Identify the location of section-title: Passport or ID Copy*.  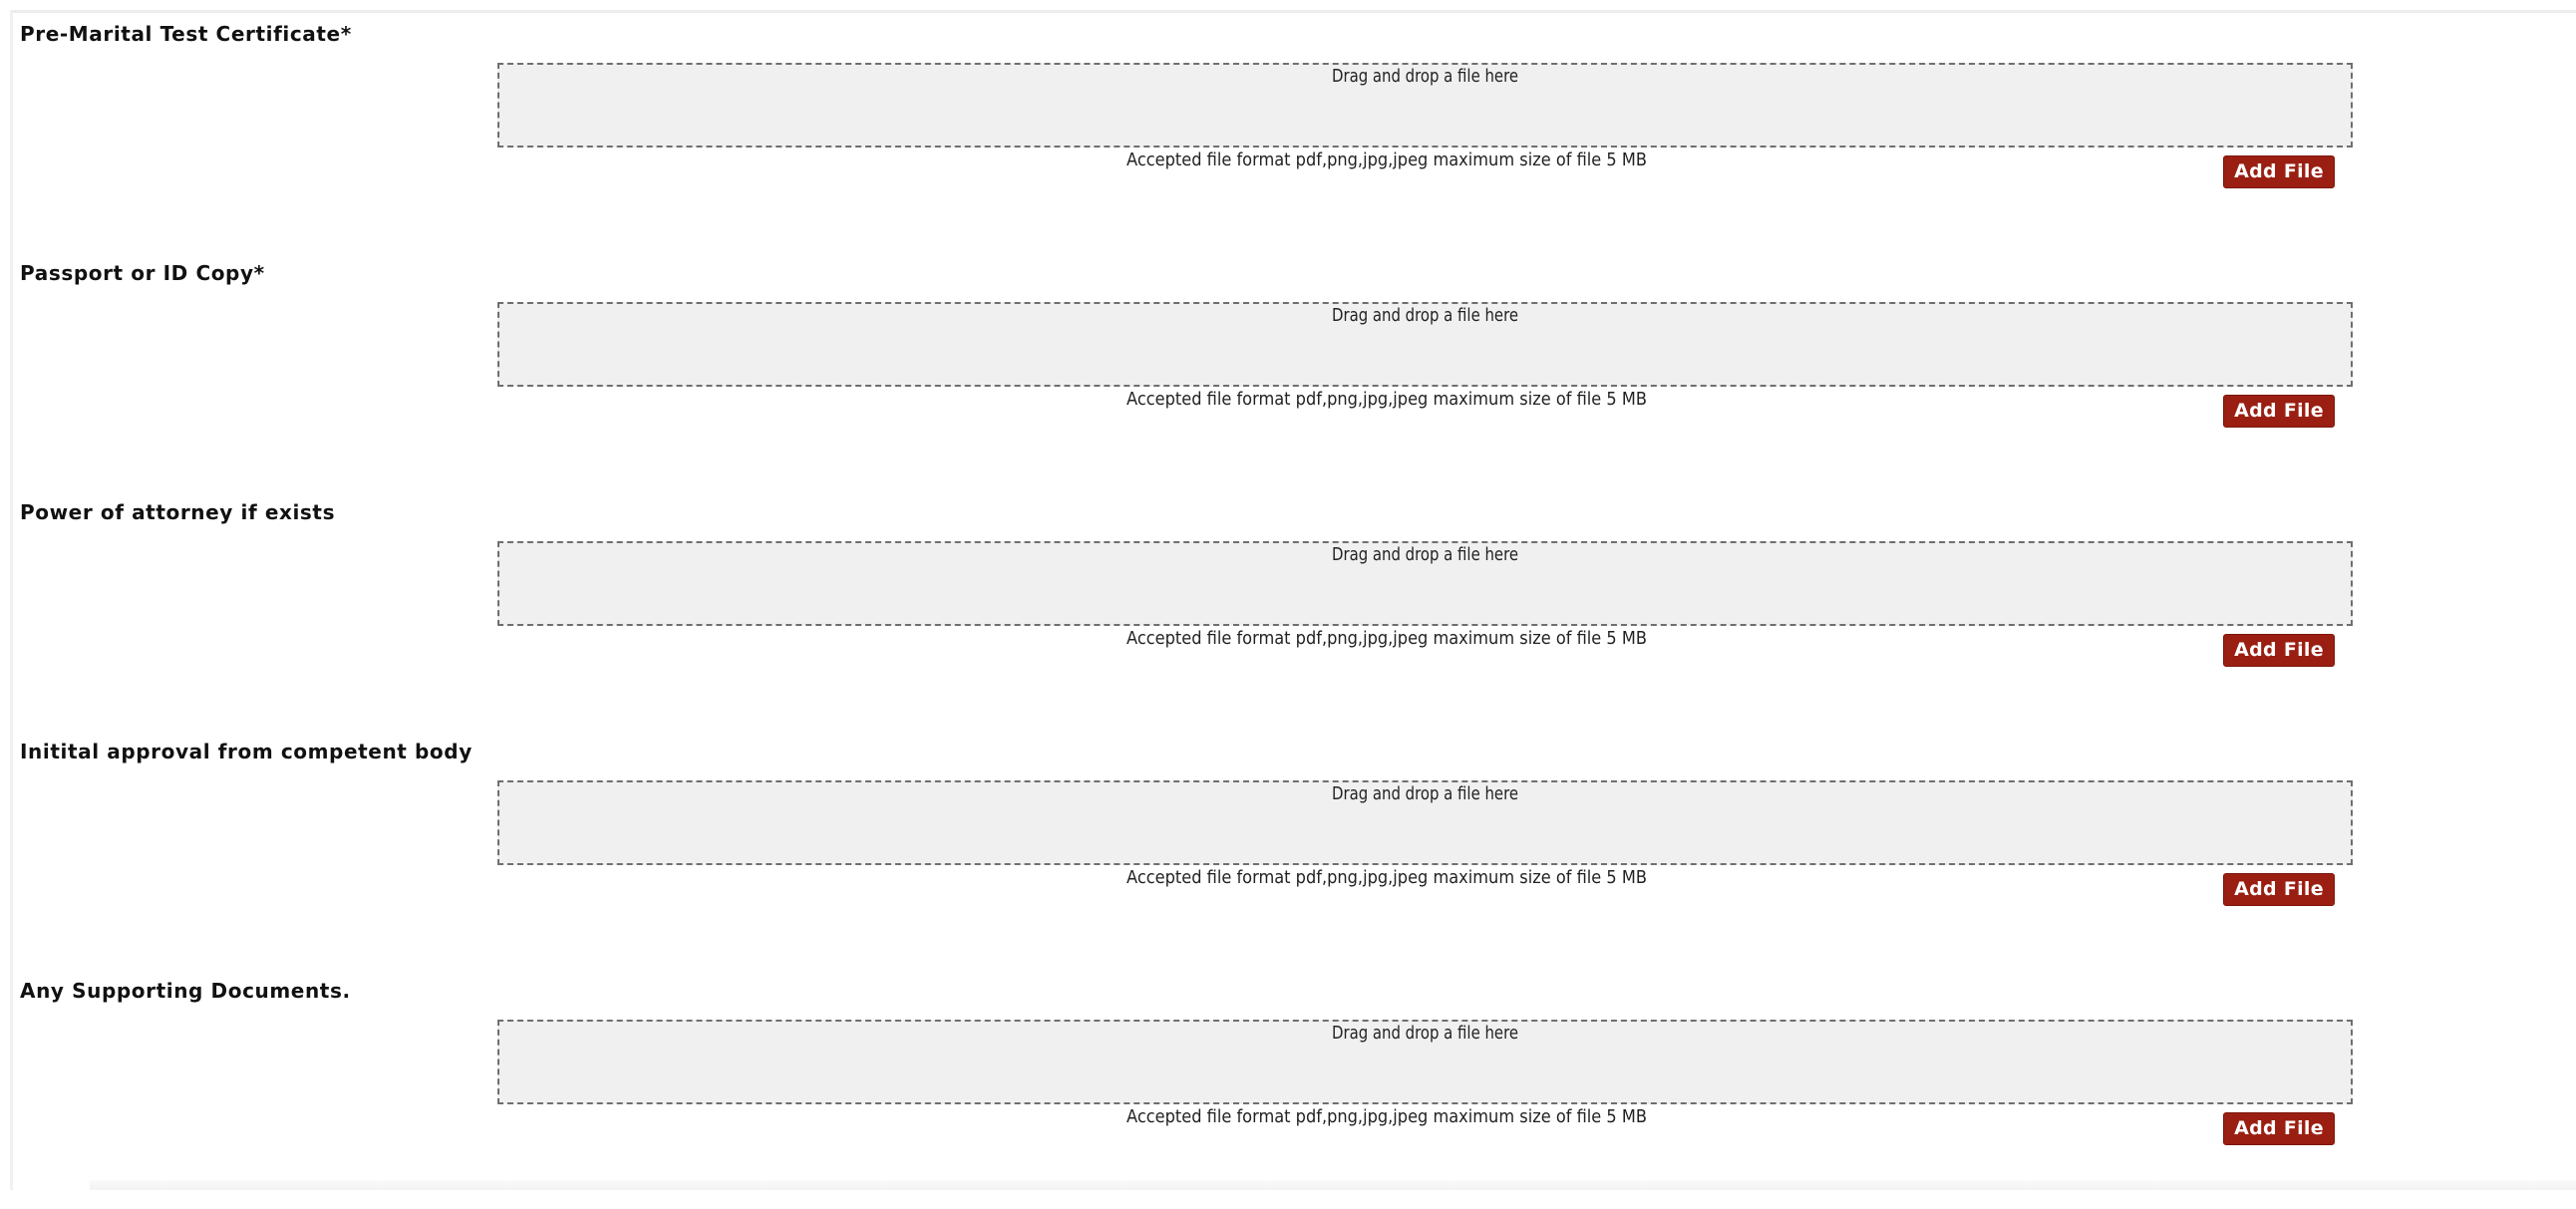
(142, 273).